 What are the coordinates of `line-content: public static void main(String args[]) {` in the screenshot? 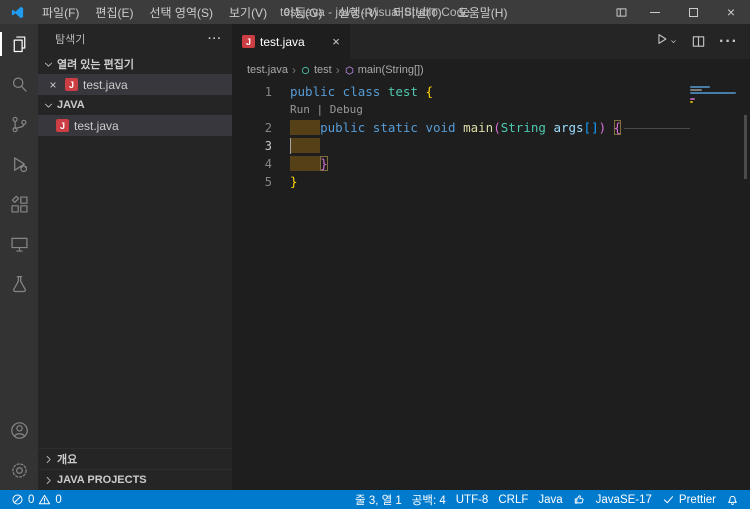 It's located at (490, 128).